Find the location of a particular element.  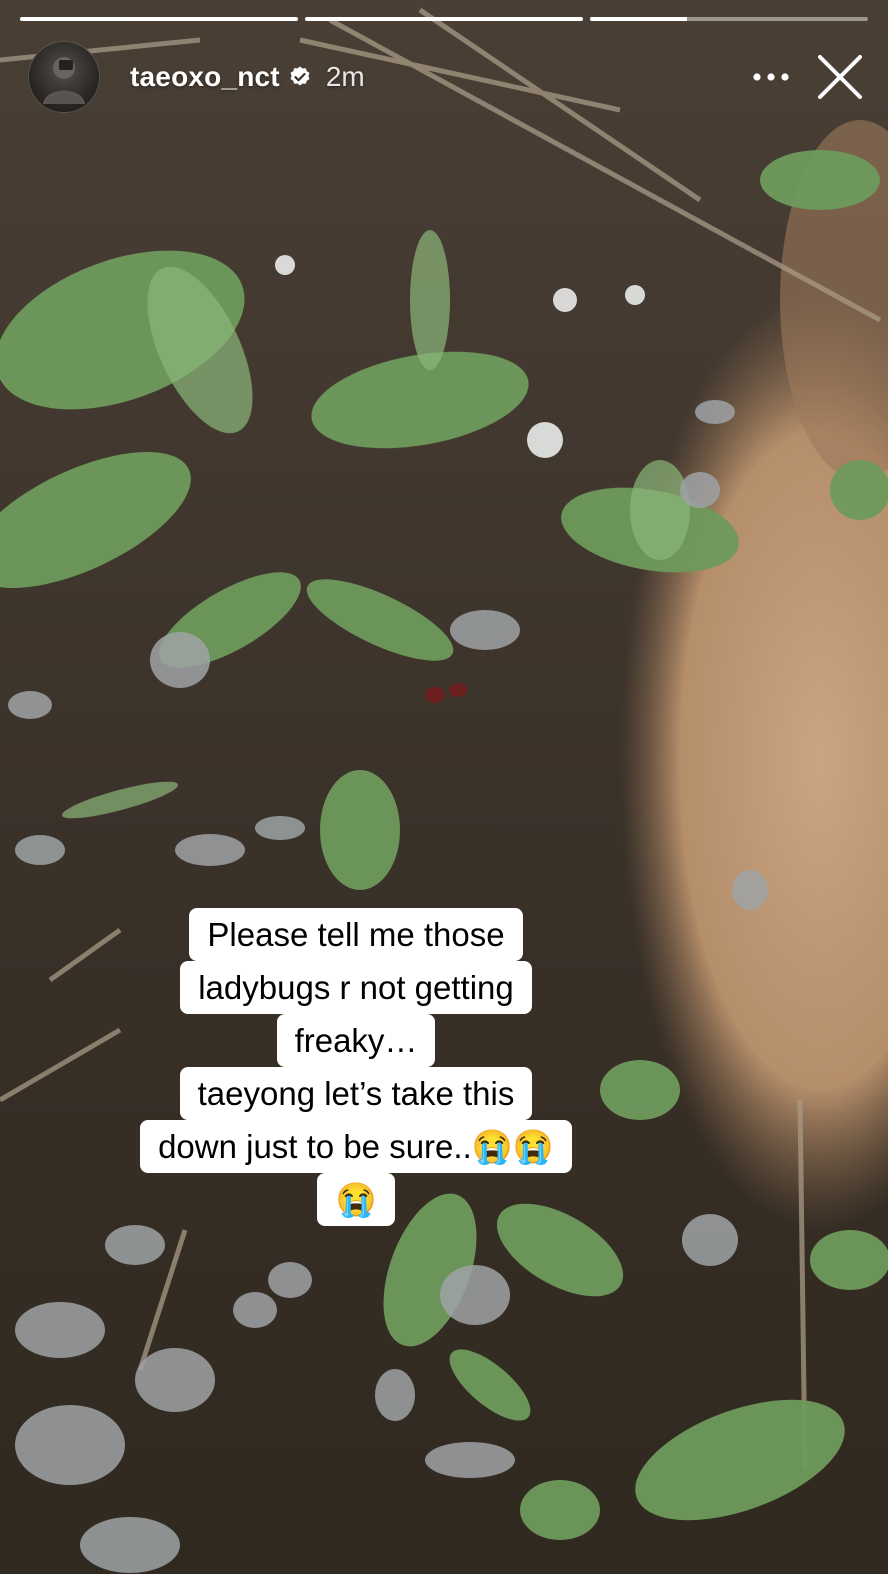

profile-photo-icon is located at coordinates (64, 80).